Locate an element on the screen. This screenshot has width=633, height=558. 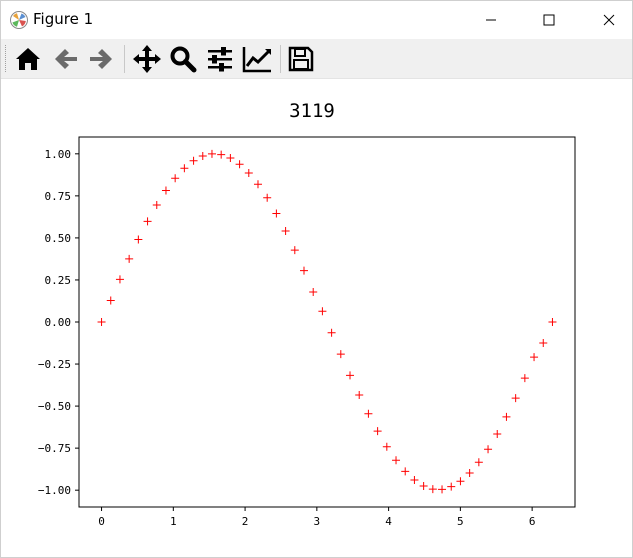
x-tick-label: 6 is located at coordinates (532, 521).